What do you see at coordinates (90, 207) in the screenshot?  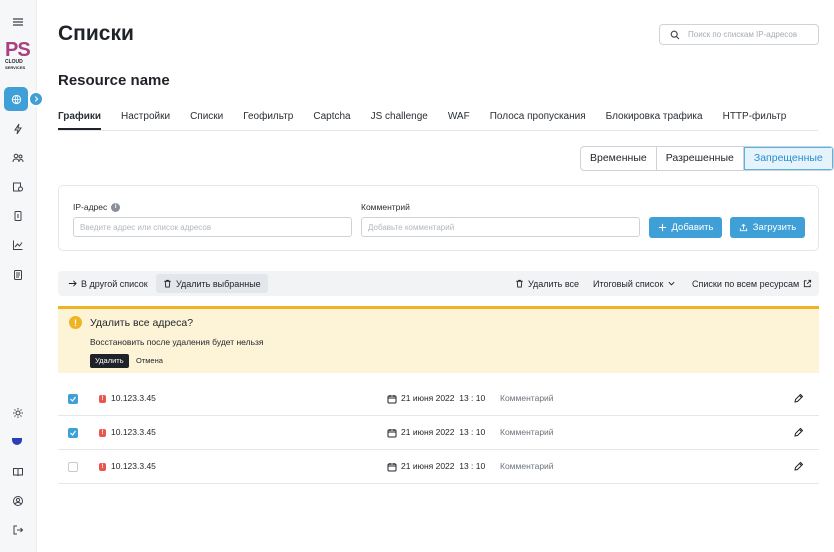 I see `ip-label-text: IP-адрес` at bounding box center [90, 207].